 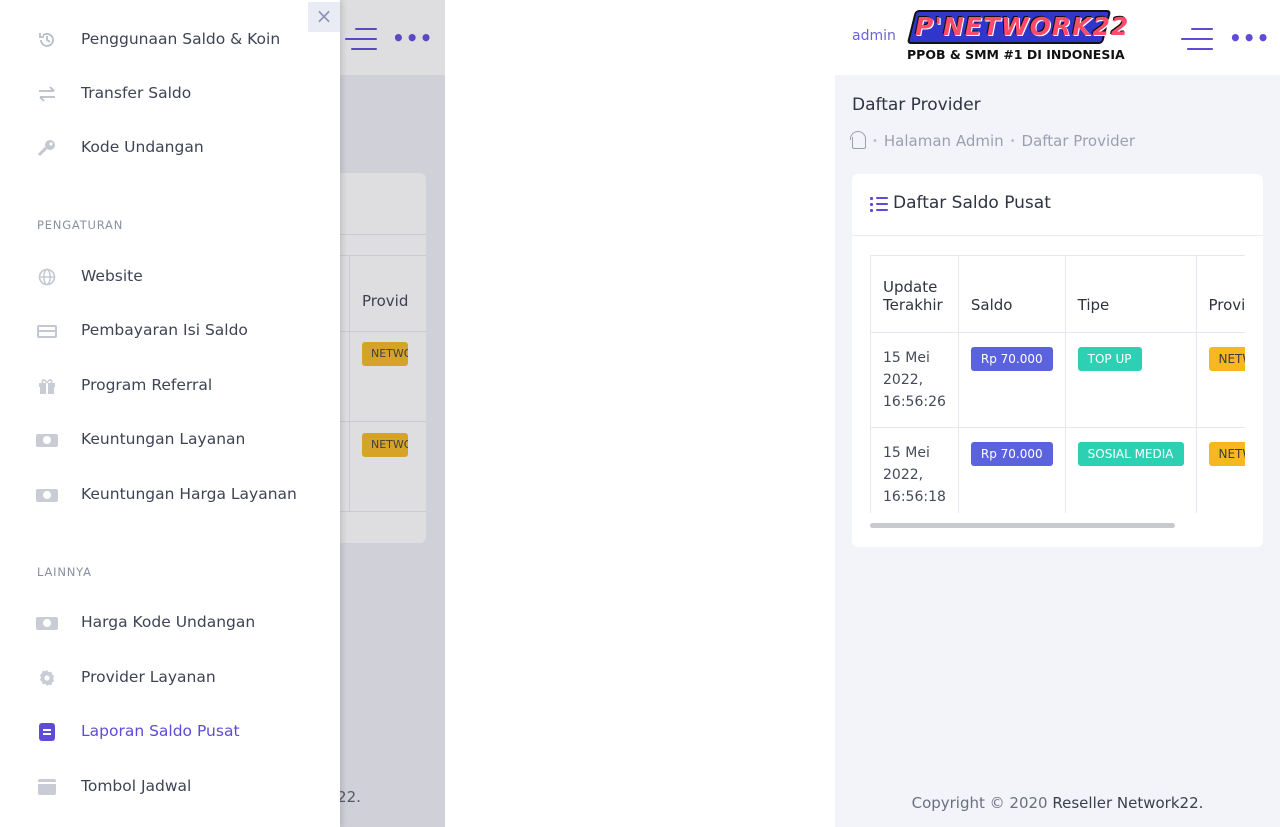 I want to click on sidebar-item-kode-undangan: Kode Undangan, so click(x=170, y=148).